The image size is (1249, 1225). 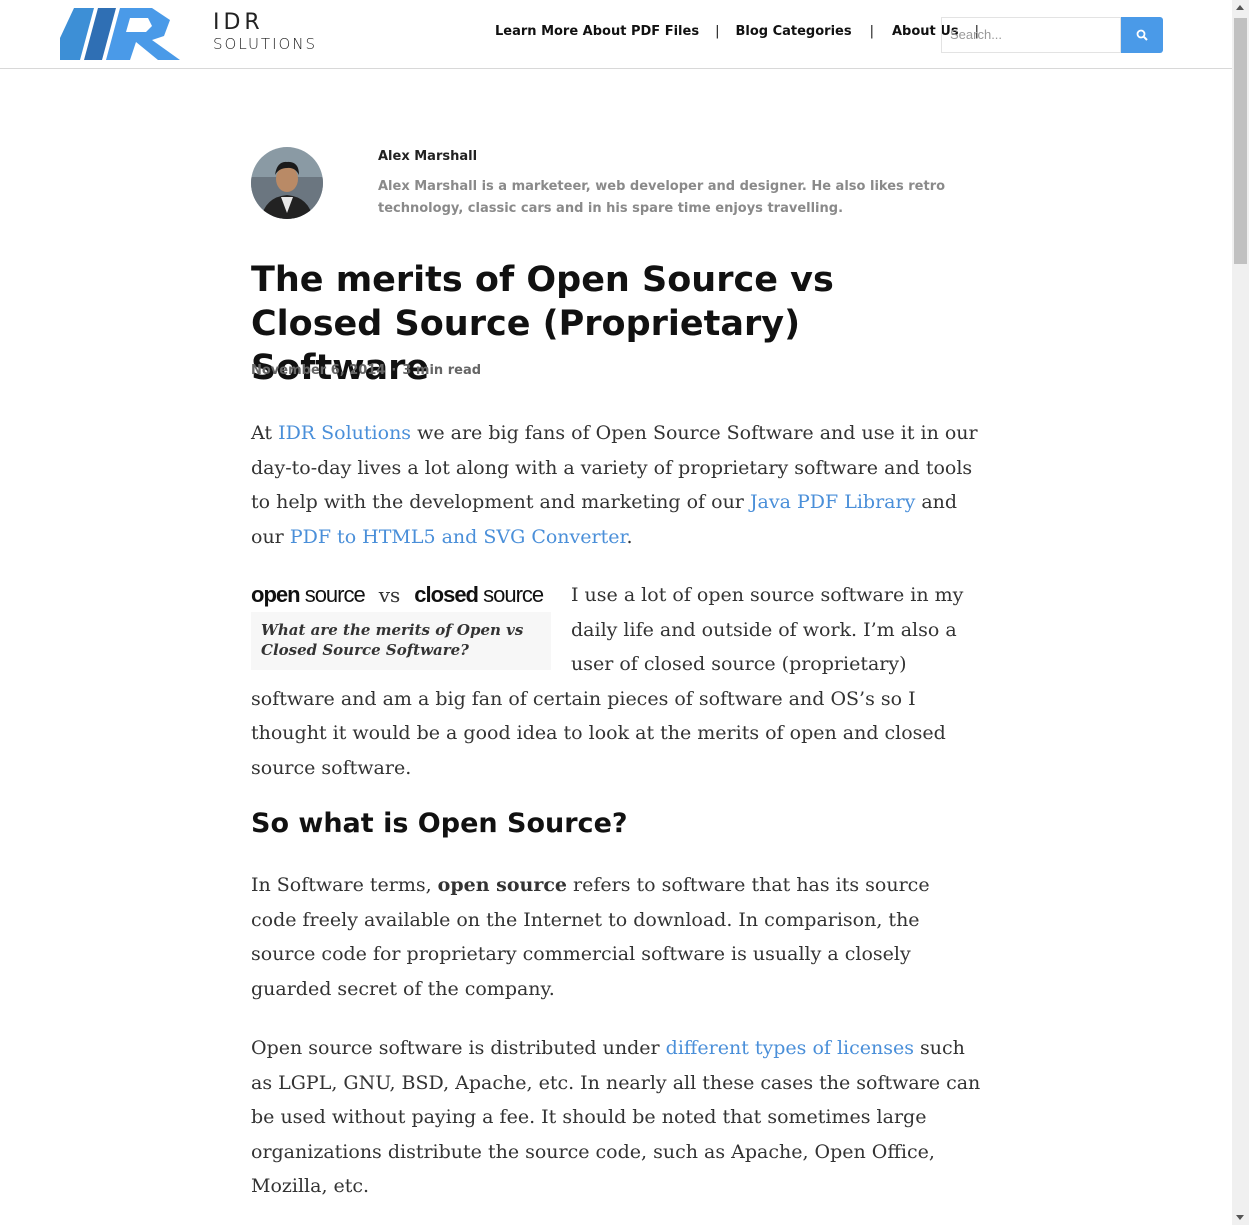 What do you see at coordinates (502, 885) in the screenshot?
I see `bold-term: open source` at bounding box center [502, 885].